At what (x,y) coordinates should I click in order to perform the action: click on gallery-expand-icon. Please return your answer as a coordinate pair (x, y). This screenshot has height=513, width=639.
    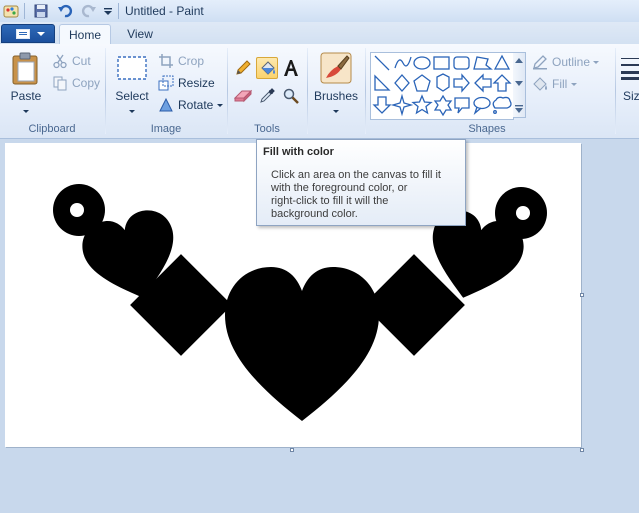
    Looking at the image, I should click on (519, 109).